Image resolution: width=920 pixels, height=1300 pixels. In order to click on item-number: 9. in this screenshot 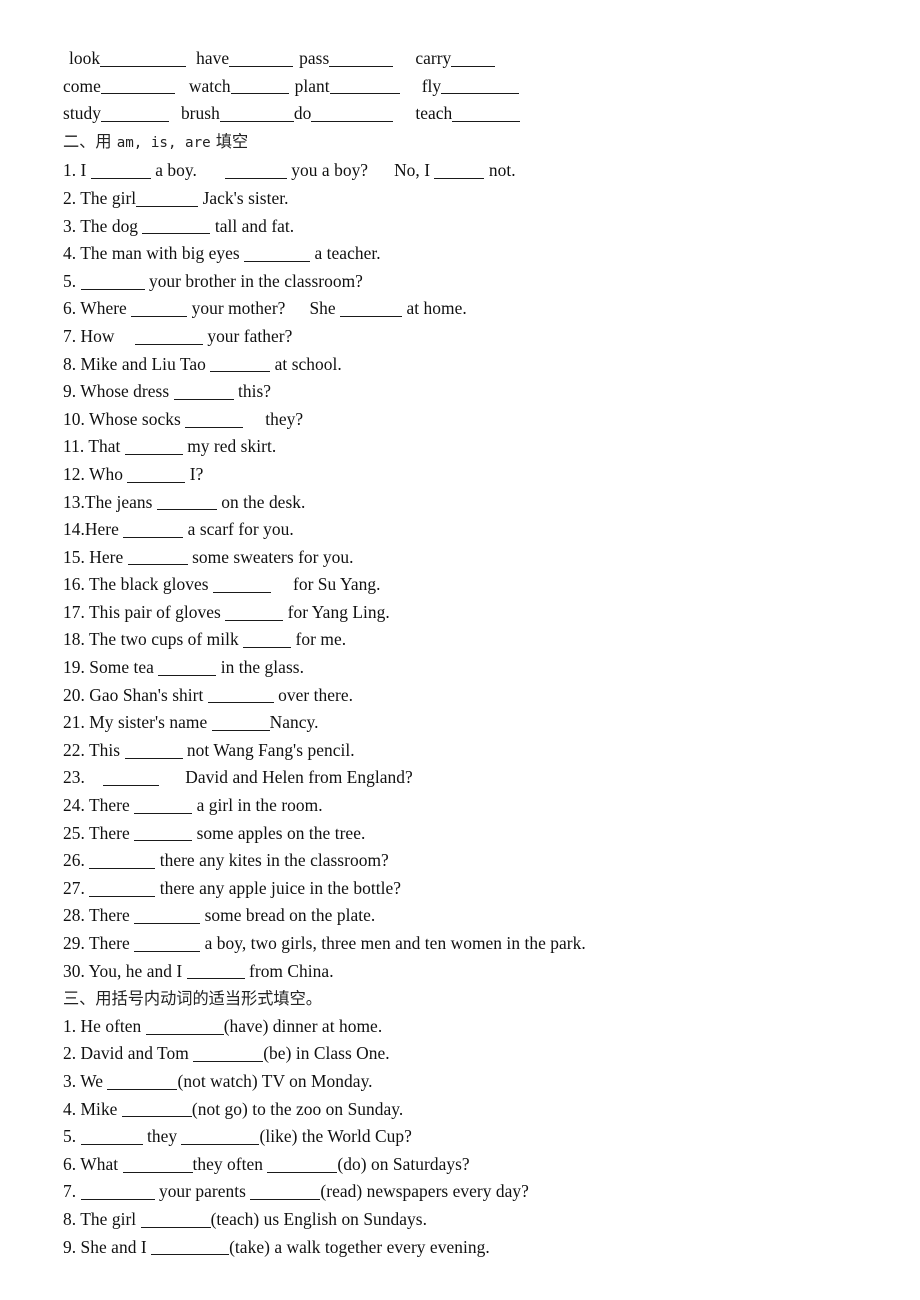, I will do `click(72, 1246)`.